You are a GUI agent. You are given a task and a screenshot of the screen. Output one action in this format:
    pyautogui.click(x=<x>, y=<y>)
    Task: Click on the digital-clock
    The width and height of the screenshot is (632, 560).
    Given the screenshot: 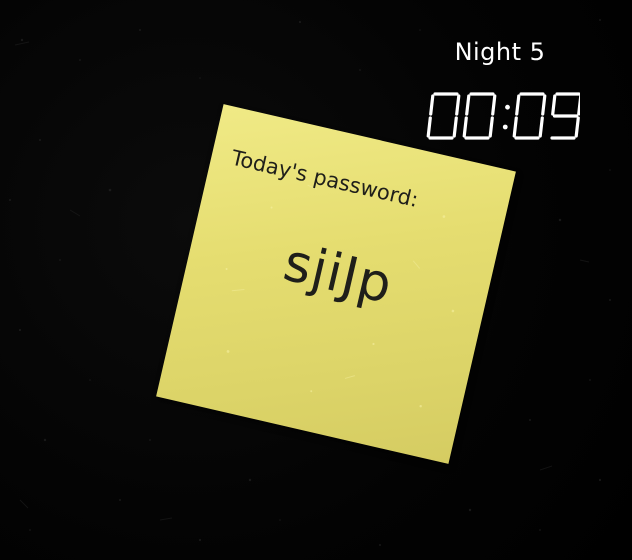 What is the action you would take?
    pyautogui.click(x=503, y=116)
    